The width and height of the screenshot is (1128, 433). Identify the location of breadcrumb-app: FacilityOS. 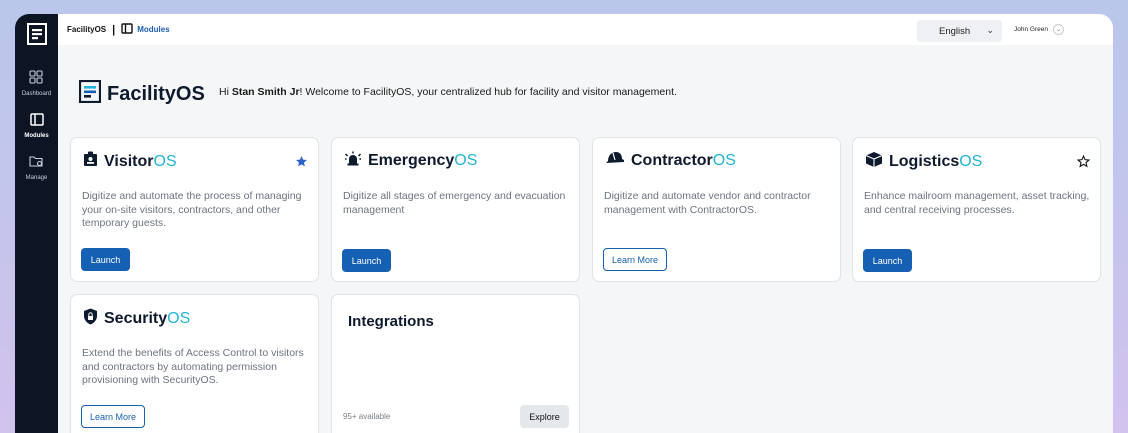
(86, 29).